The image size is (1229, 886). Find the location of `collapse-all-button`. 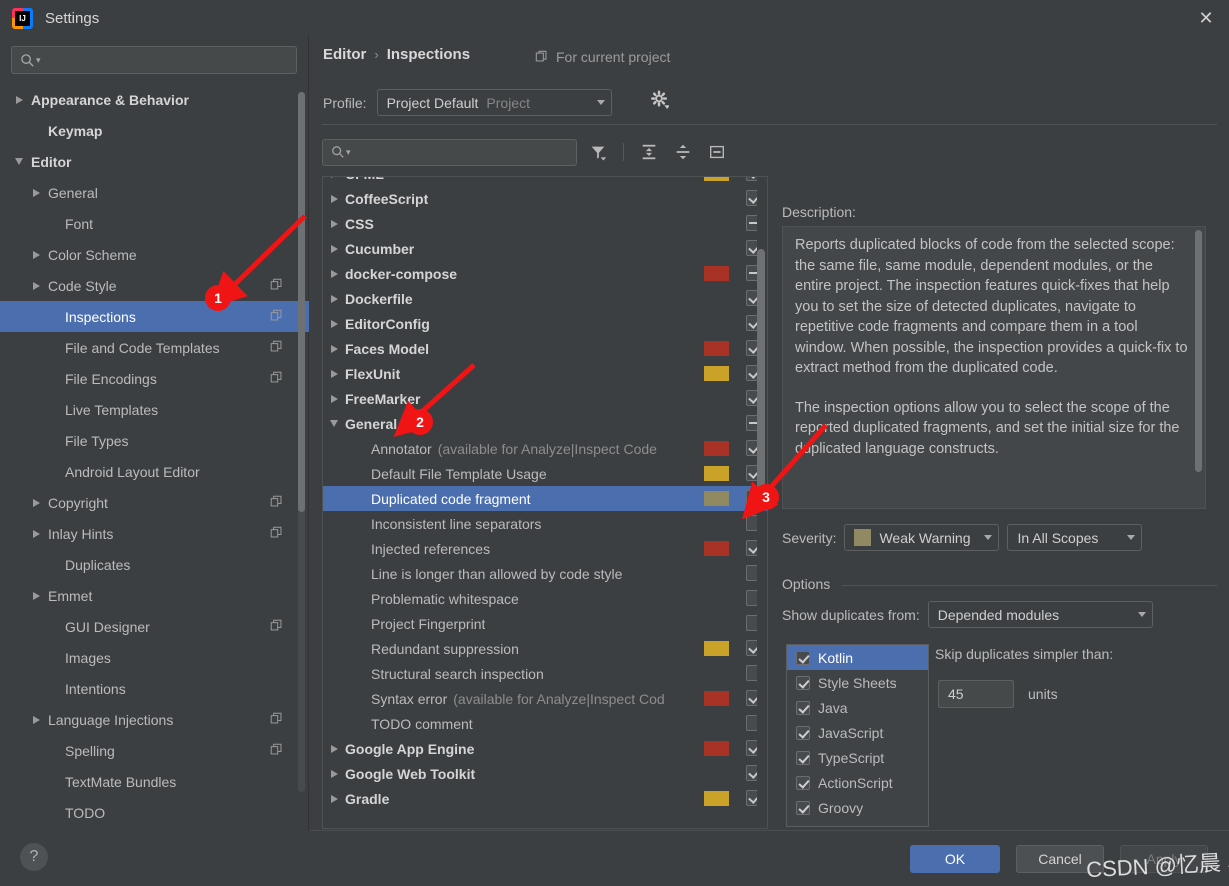

collapse-all-button is located at coordinates (683, 152).